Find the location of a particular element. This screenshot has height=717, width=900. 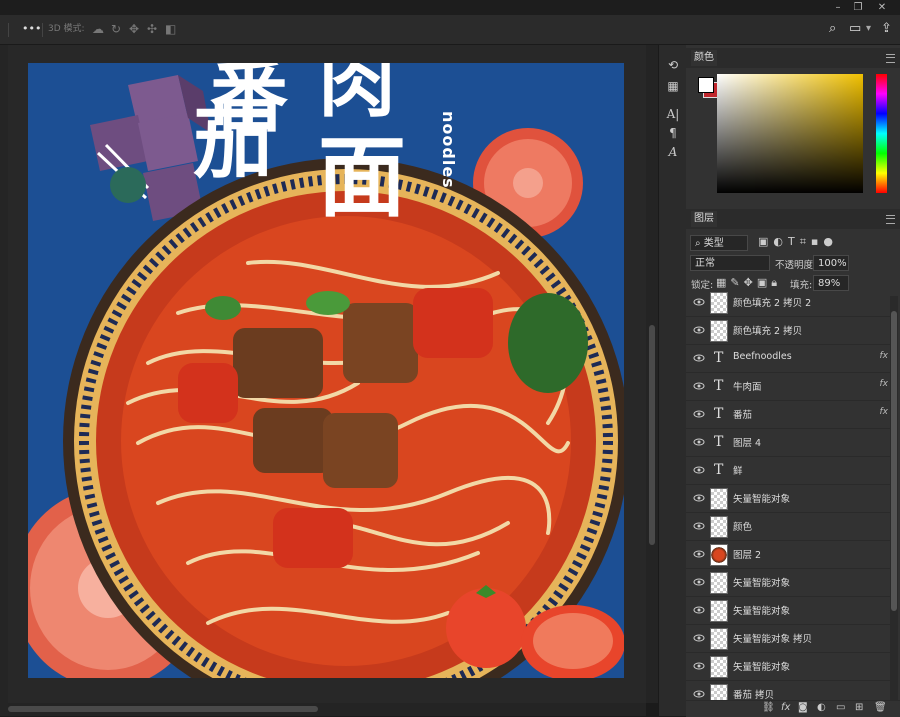

character-icon: A| is located at coordinates (673, 114).